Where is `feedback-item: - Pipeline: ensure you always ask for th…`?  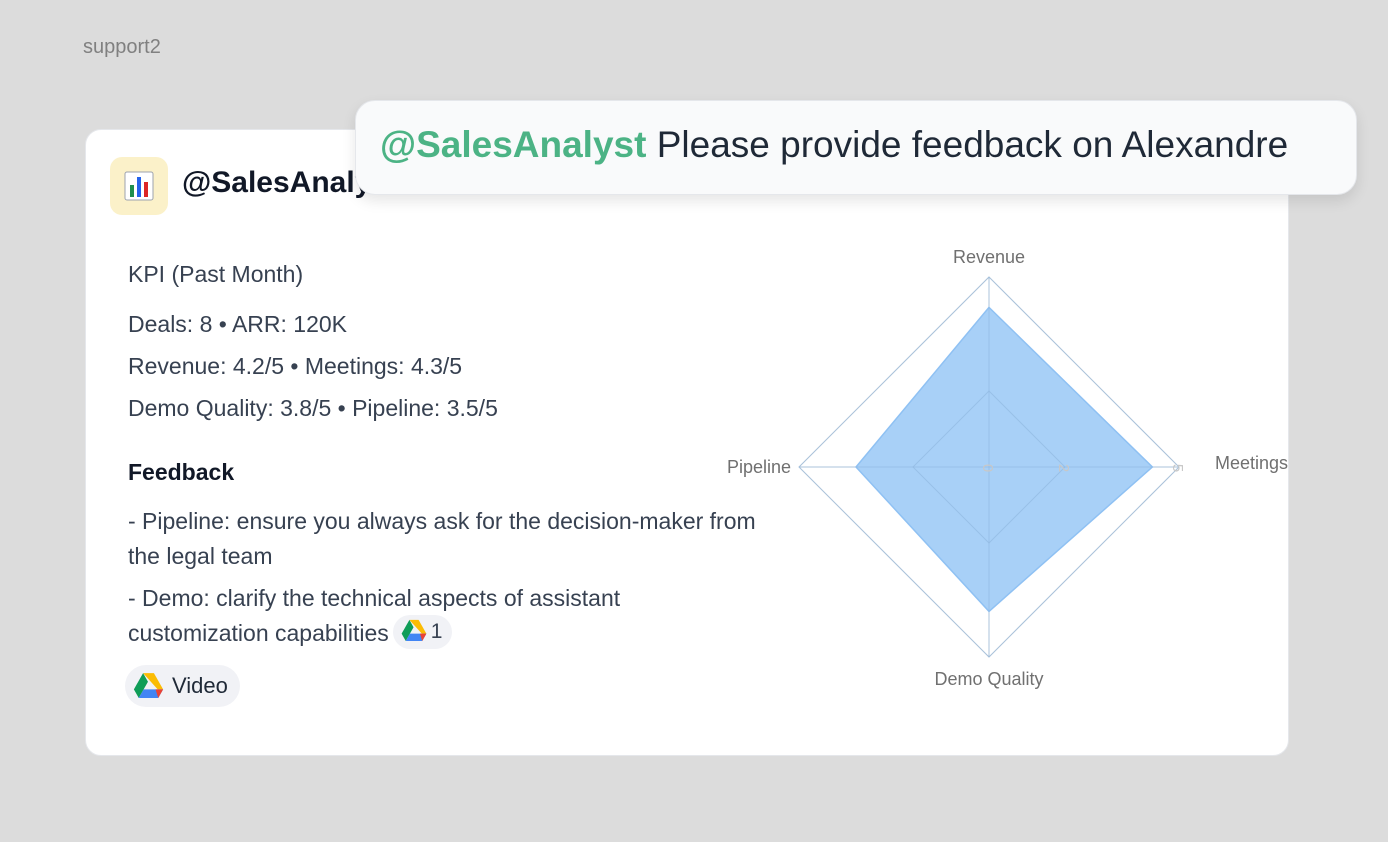
feedback-item: - Pipeline: ensure you always ask for th… is located at coordinates (458, 539).